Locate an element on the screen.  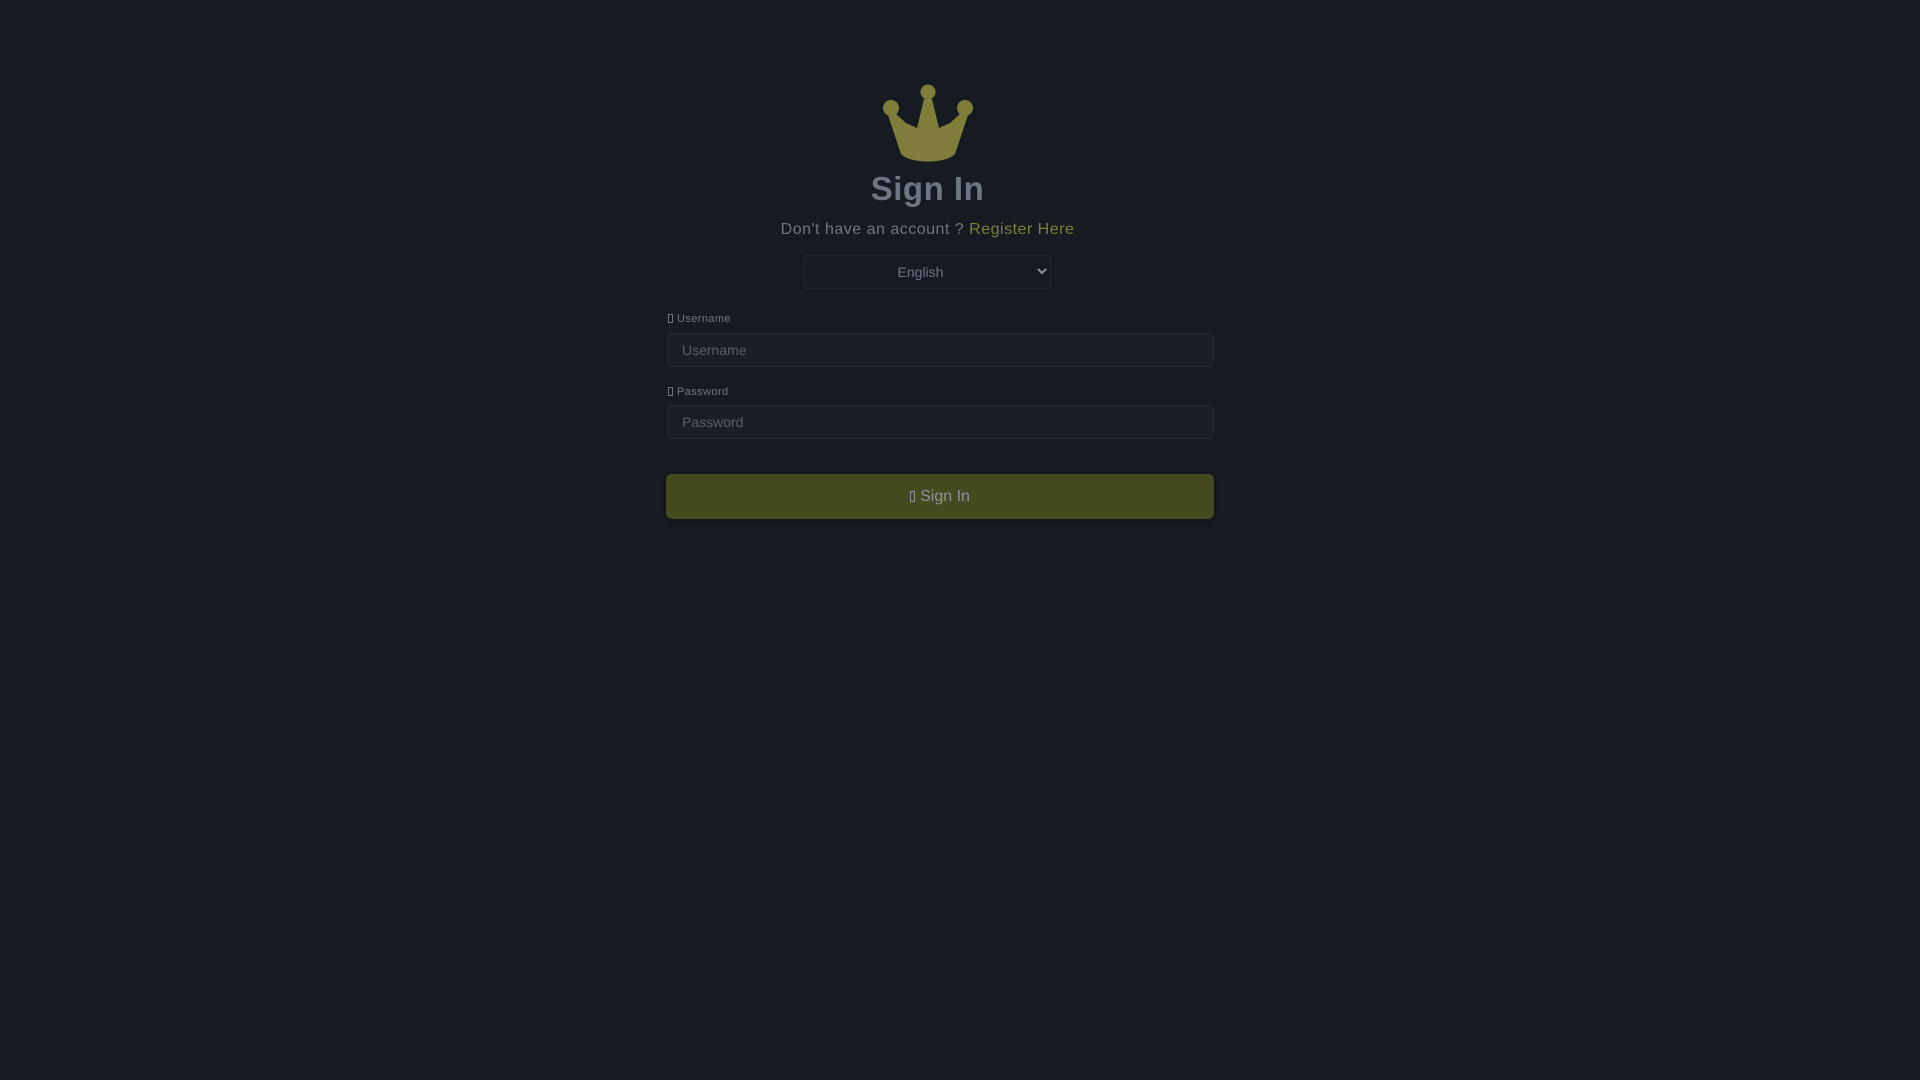
password-input is located at coordinates (940, 422).